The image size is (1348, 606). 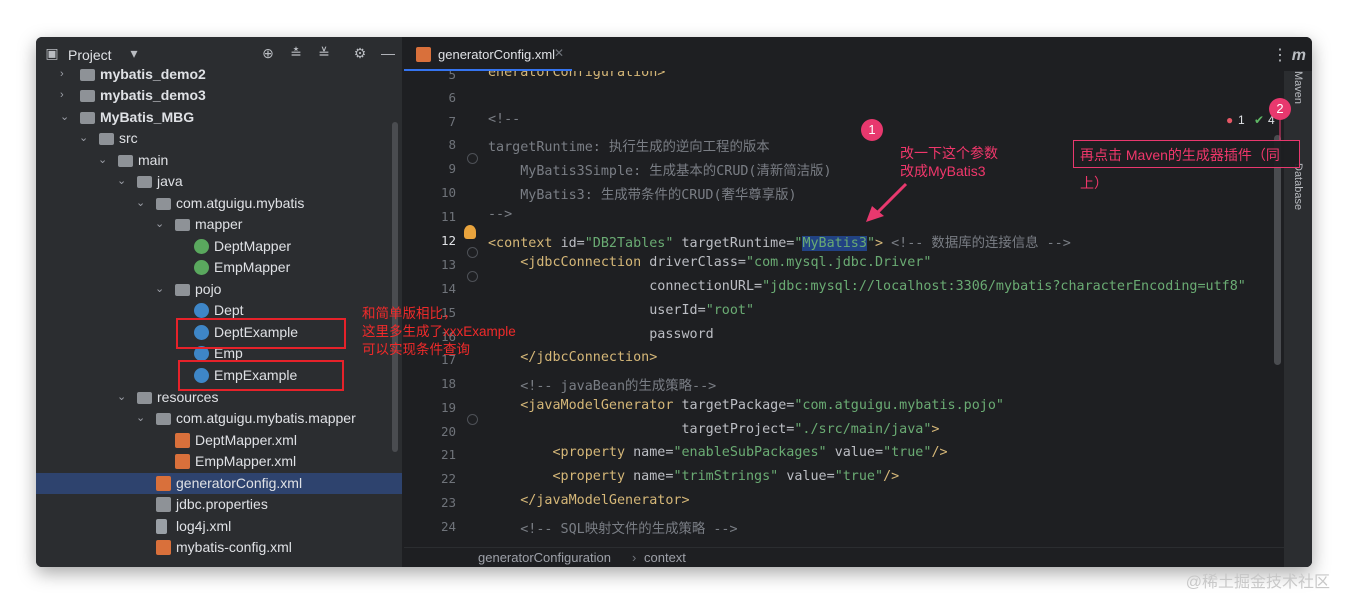 I want to click on tree-item-empmapper-xml: EmpMapper.xml, so click(x=219, y=461).